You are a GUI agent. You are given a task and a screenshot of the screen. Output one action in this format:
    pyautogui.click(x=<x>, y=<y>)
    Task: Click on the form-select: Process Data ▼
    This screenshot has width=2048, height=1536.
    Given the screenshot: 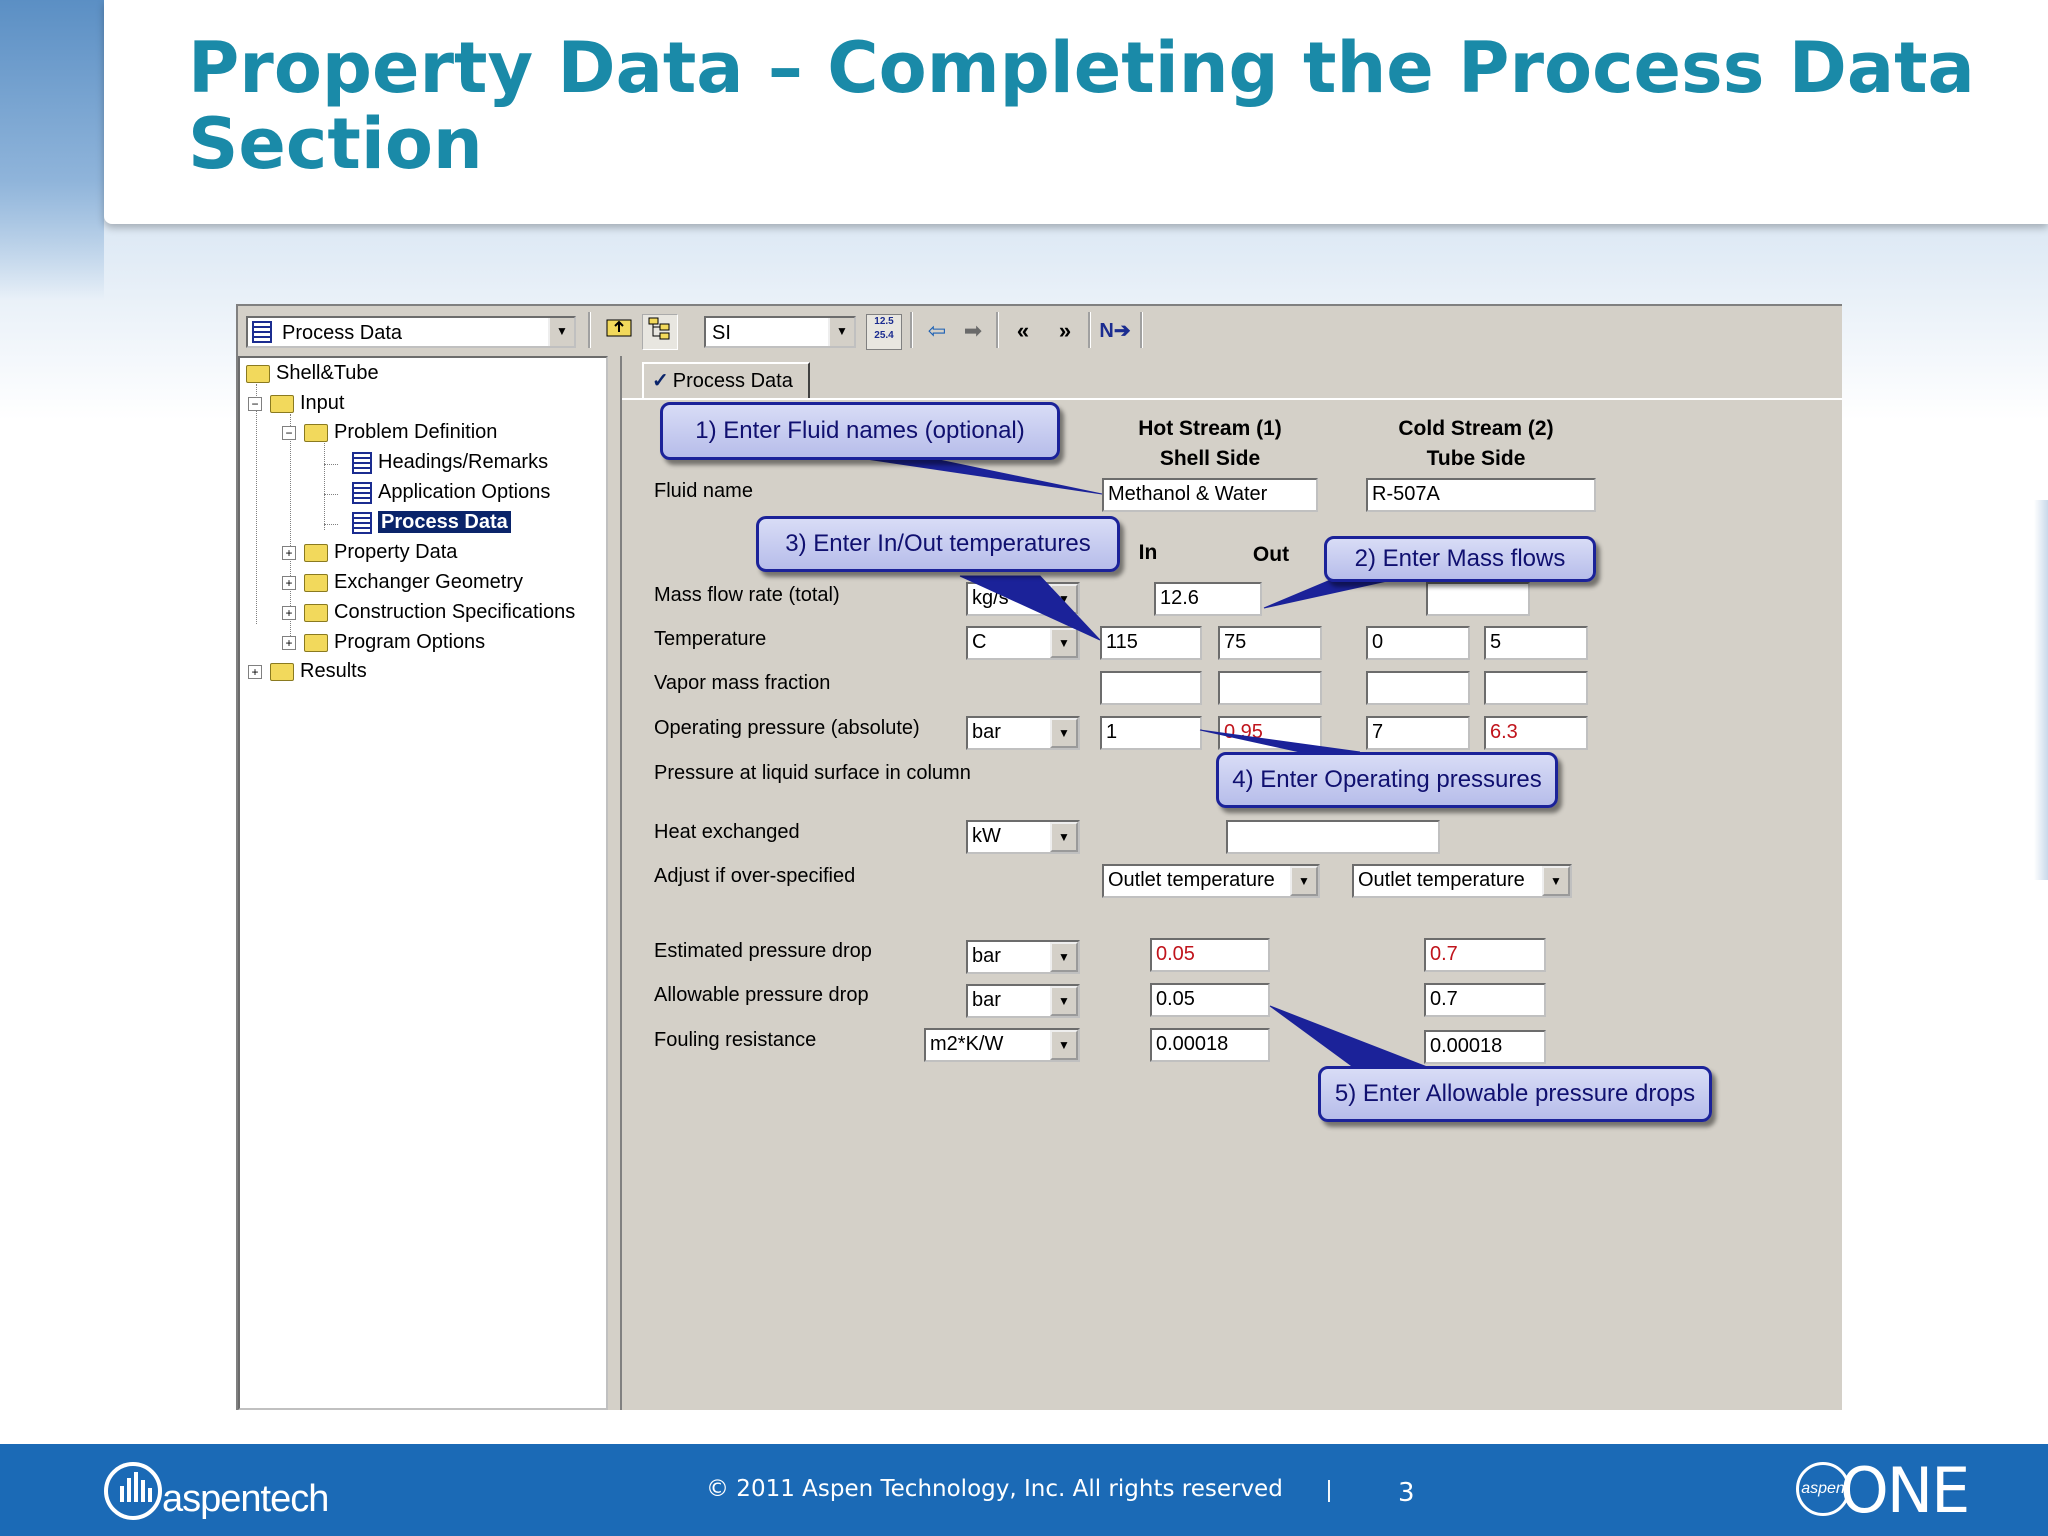 What is the action you would take?
    pyautogui.click(x=411, y=332)
    